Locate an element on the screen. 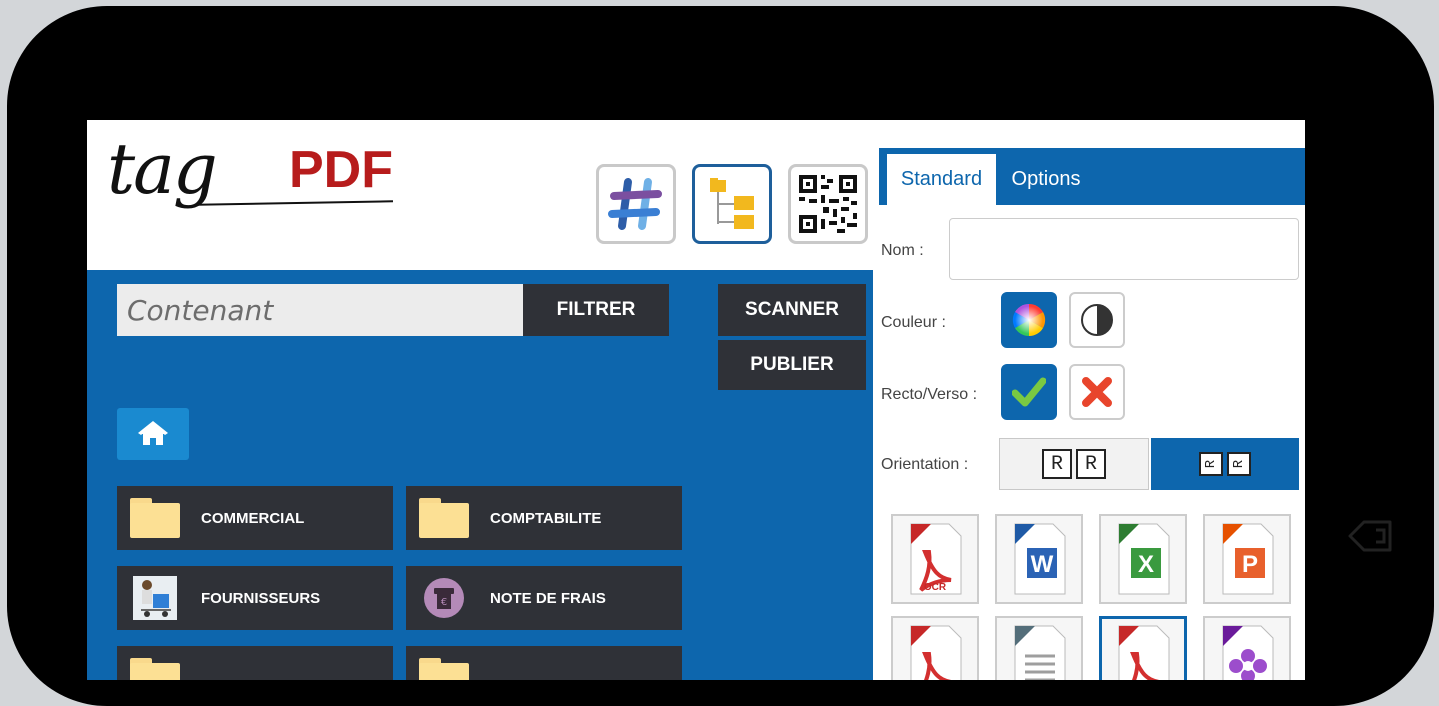 This screenshot has height=706, width=1439. hashtag-view-button is located at coordinates (636, 204).